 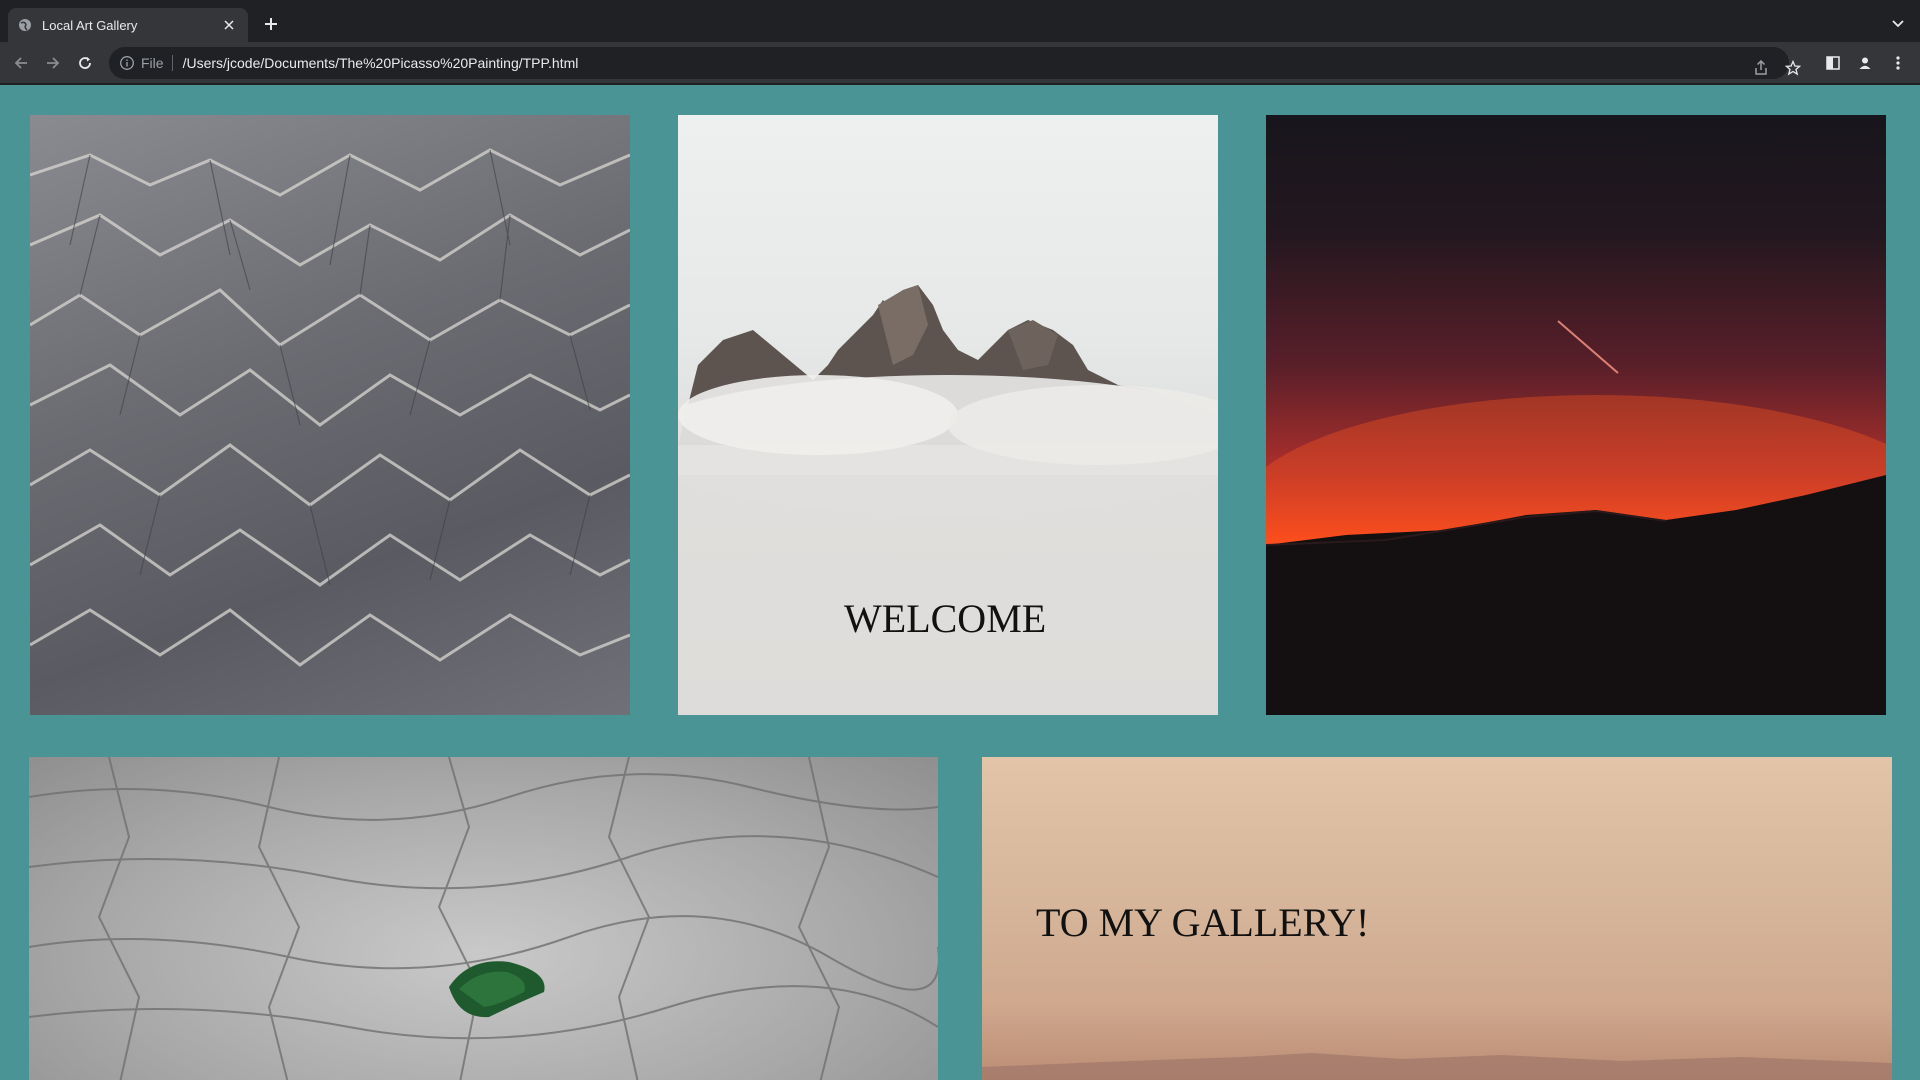 What do you see at coordinates (945, 618) in the screenshot?
I see `welcome-heading: WELCOME` at bounding box center [945, 618].